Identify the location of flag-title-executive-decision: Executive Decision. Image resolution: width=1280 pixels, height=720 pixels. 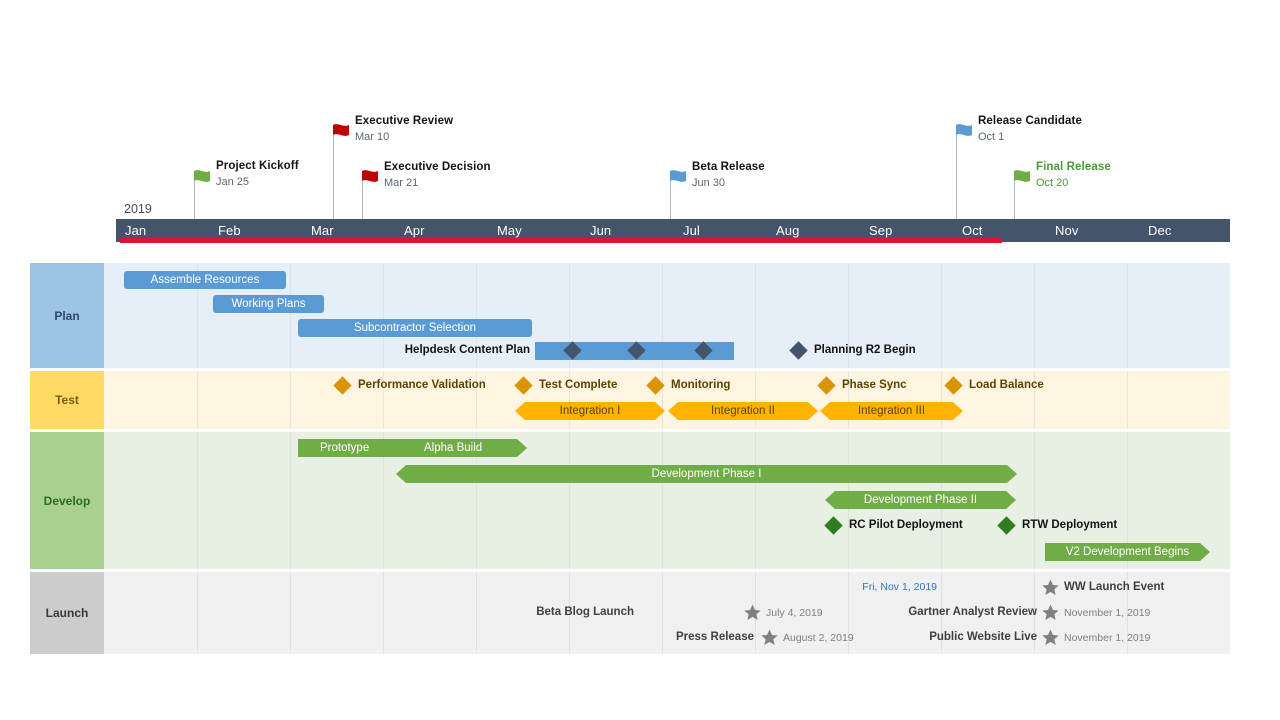
(437, 167).